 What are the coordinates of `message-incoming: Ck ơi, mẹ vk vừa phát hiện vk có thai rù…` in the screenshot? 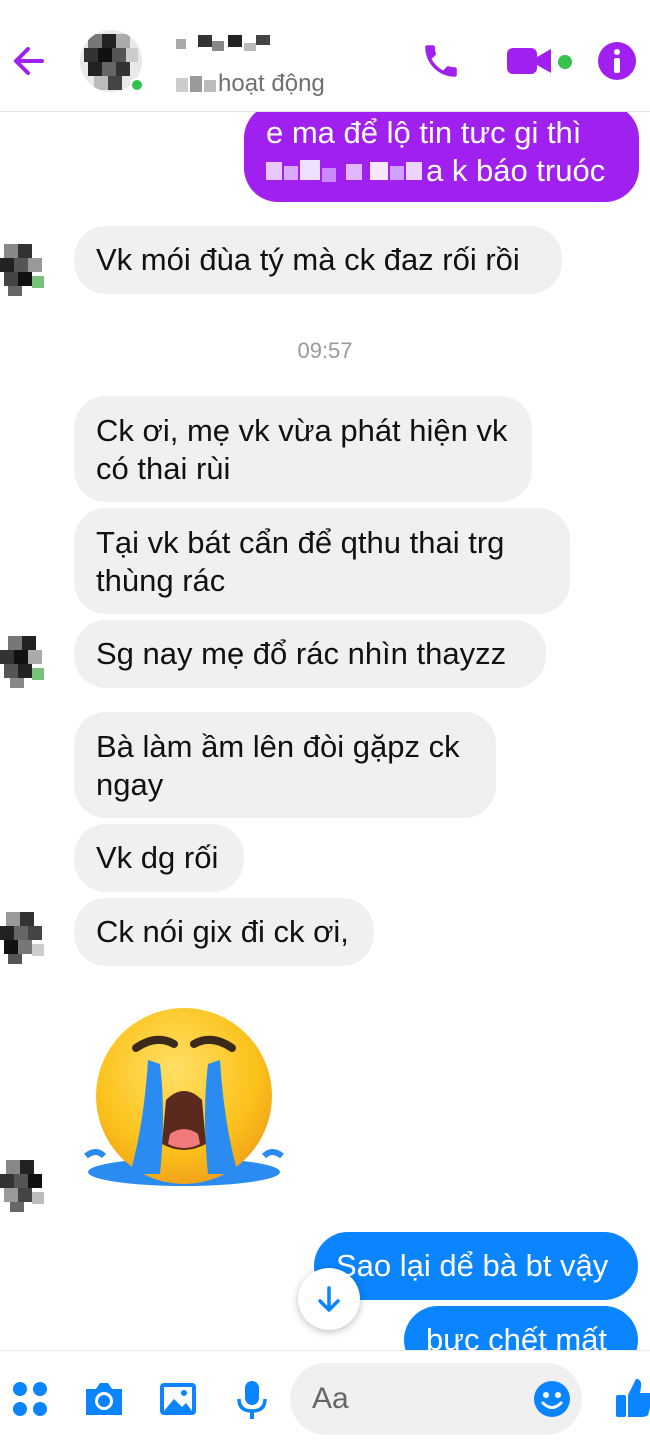 It's located at (303, 449).